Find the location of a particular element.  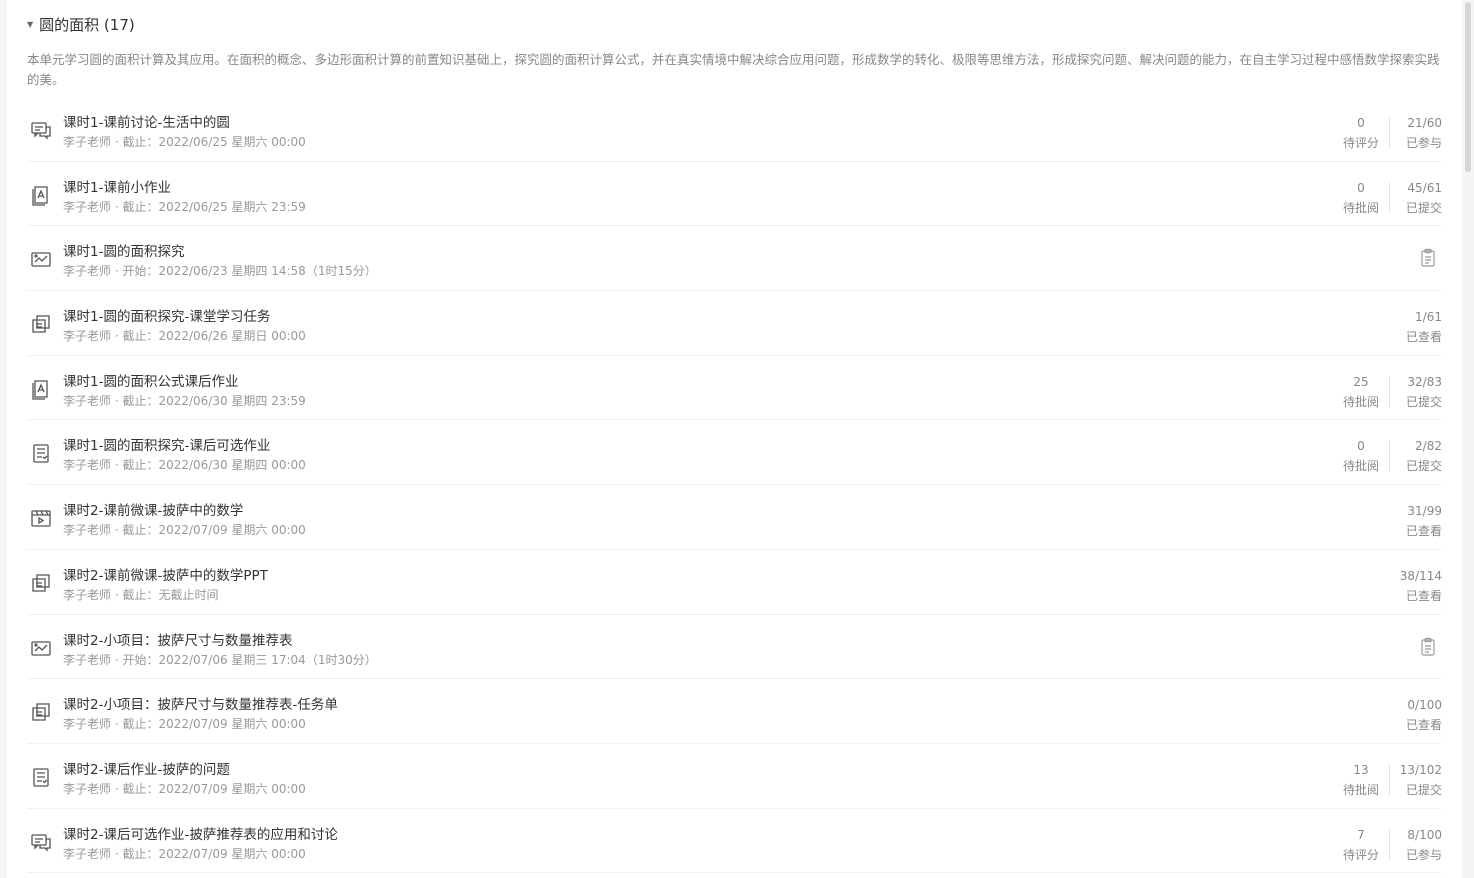

done-count: 0/100 is located at coordinates (1424, 705).